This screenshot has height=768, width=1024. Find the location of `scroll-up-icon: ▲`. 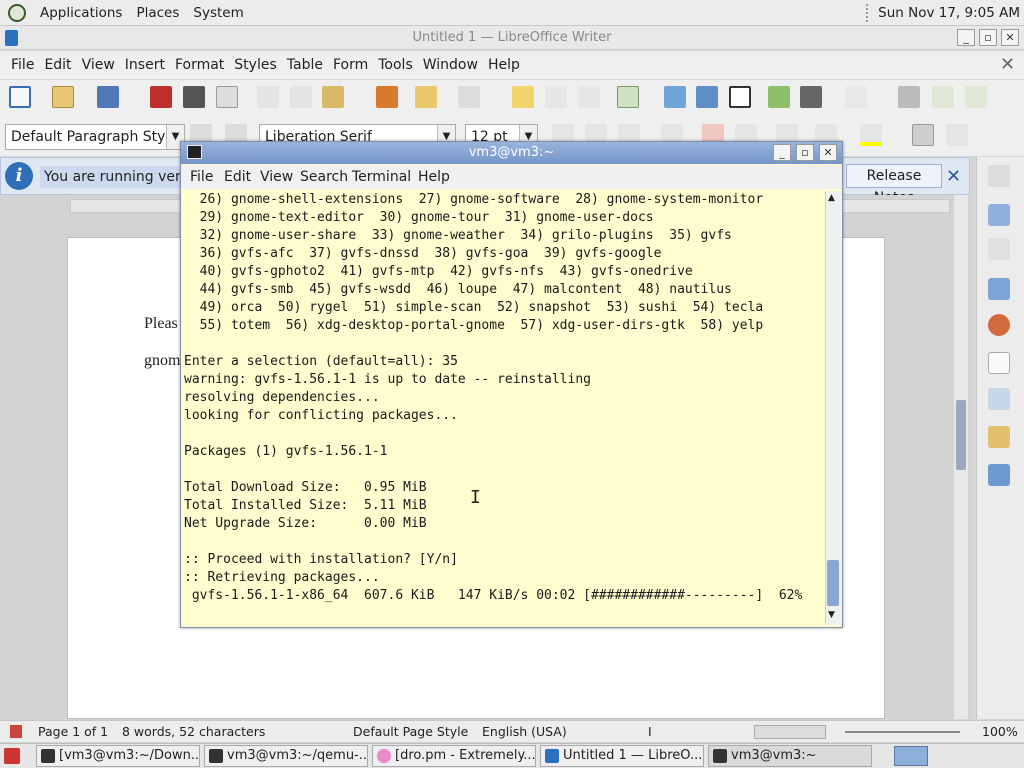

scroll-up-icon: ▲ is located at coordinates (831, 198).